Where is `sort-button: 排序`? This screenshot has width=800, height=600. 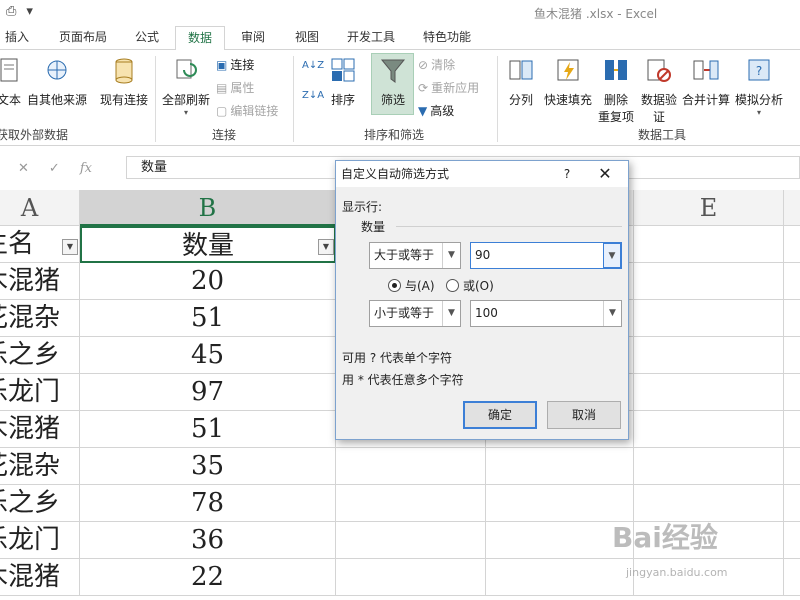 sort-button: 排序 is located at coordinates (343, 82).